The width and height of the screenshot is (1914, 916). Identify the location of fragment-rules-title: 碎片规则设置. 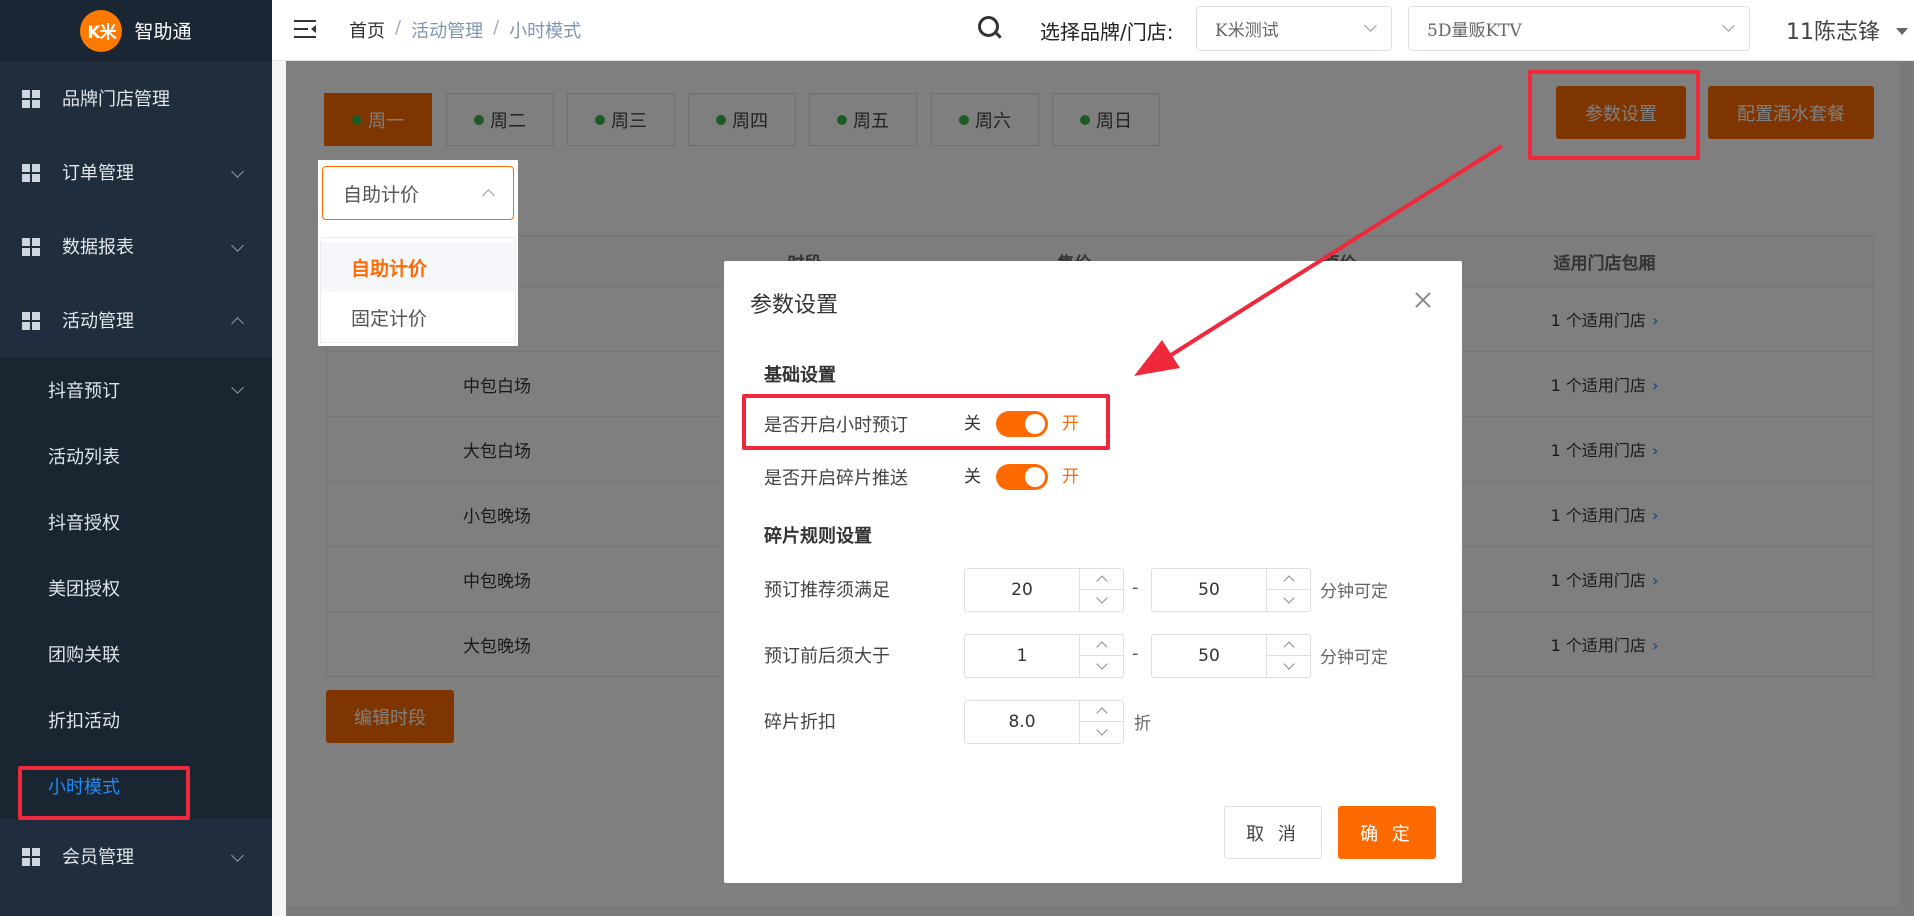
(818, 536).